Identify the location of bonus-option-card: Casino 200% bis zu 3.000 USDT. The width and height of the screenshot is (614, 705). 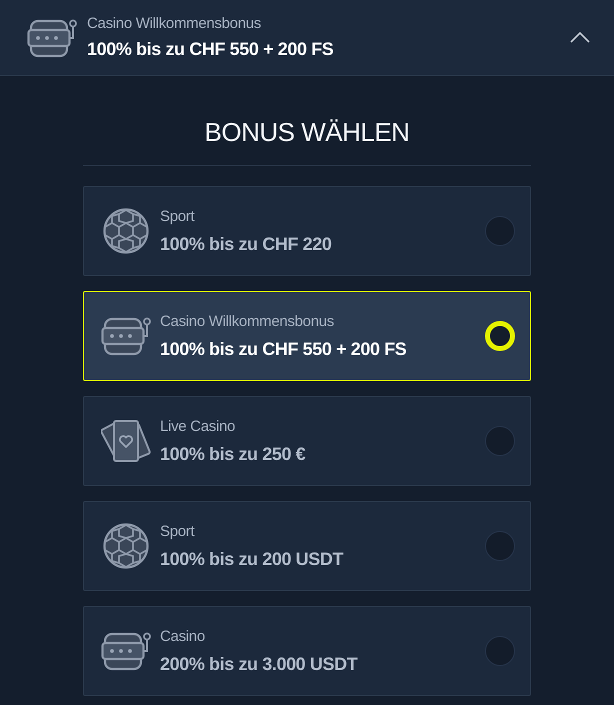
(307, 651).